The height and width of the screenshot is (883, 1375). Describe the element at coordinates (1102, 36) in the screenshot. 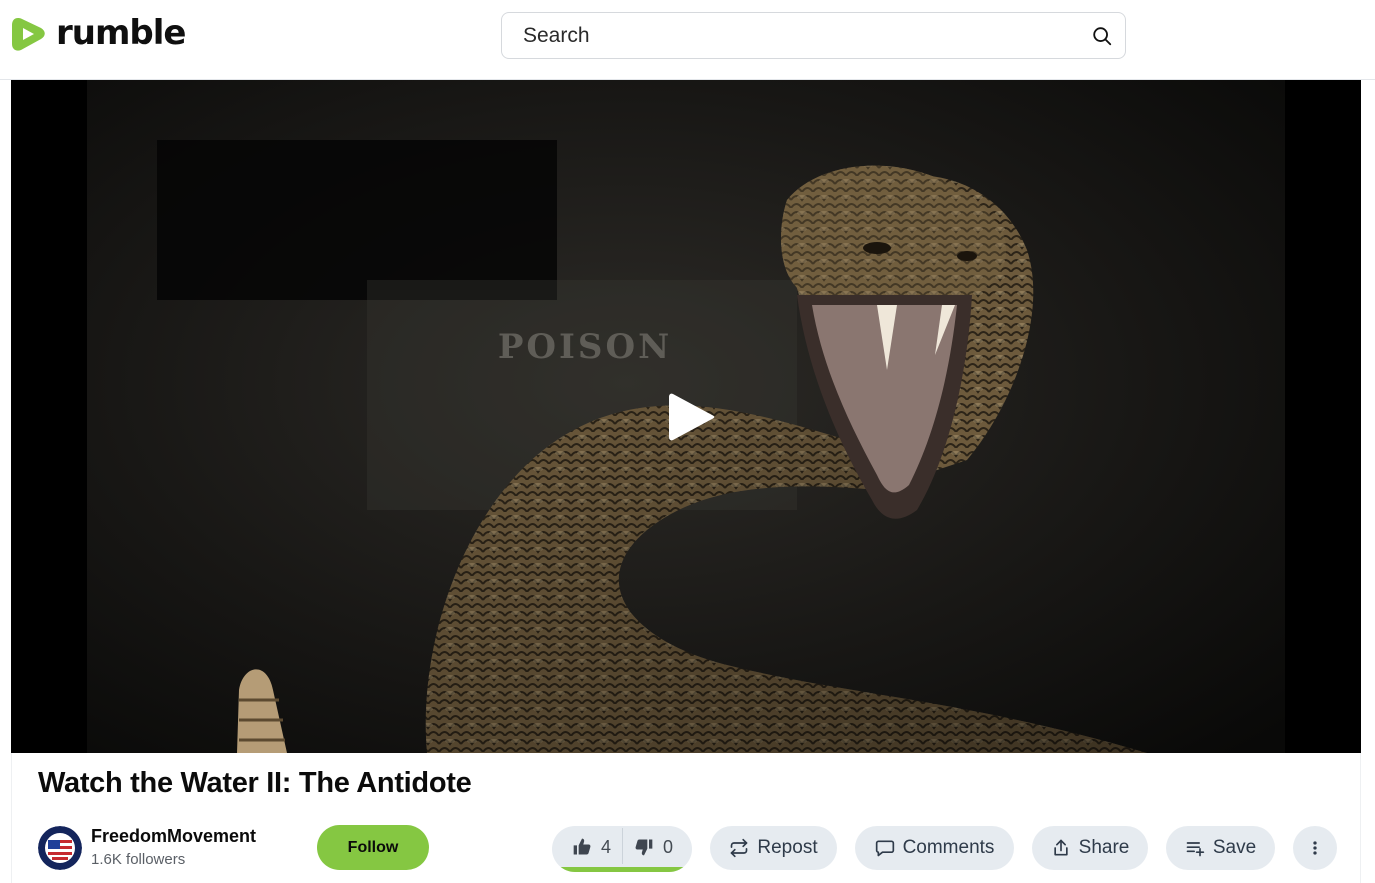

I see `search-icon` at that location.